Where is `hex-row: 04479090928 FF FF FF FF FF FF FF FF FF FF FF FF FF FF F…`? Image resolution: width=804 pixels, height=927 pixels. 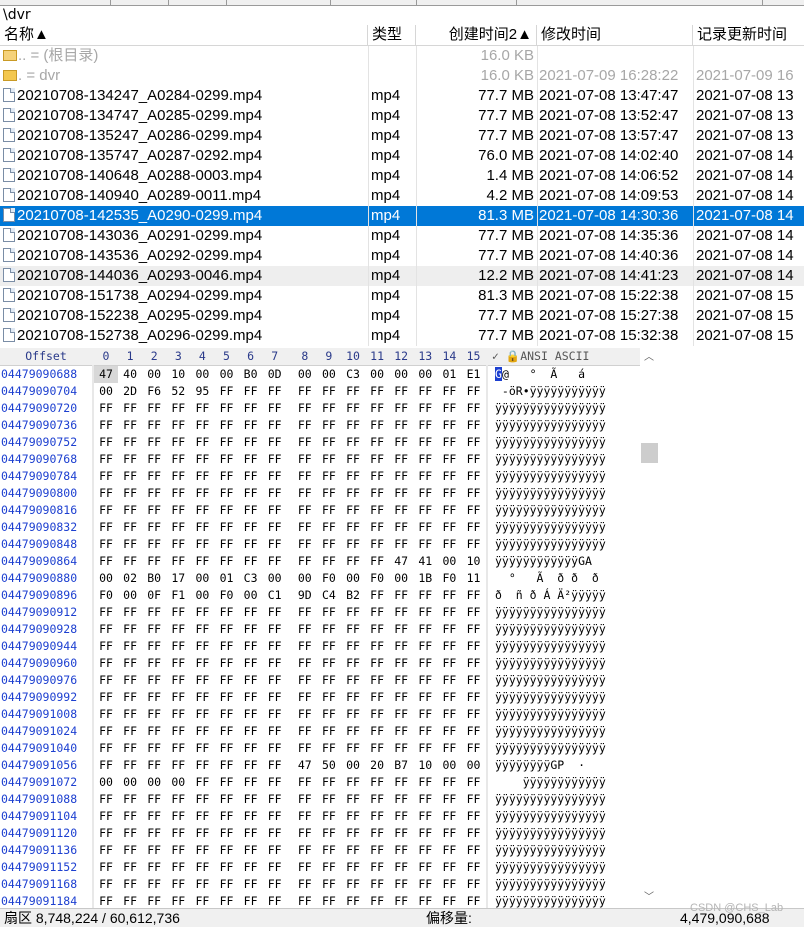 hex-row: 04479090928 FF FF FF FF FF FF FF FF FF FF FF FF FF FF F… is located at coordinates (329, 629).